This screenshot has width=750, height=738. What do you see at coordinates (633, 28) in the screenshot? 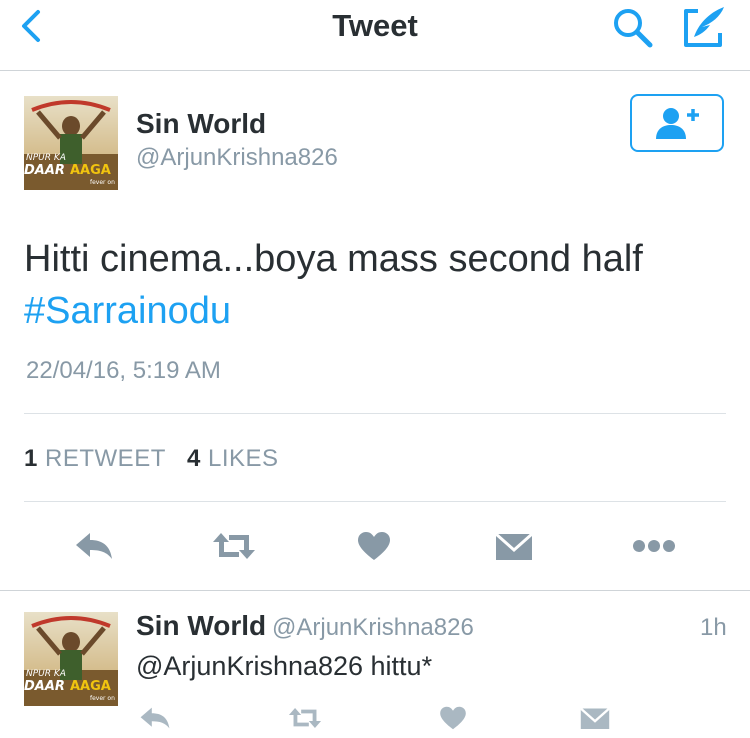
I see `search-icon` at bounding box center [633, 28].